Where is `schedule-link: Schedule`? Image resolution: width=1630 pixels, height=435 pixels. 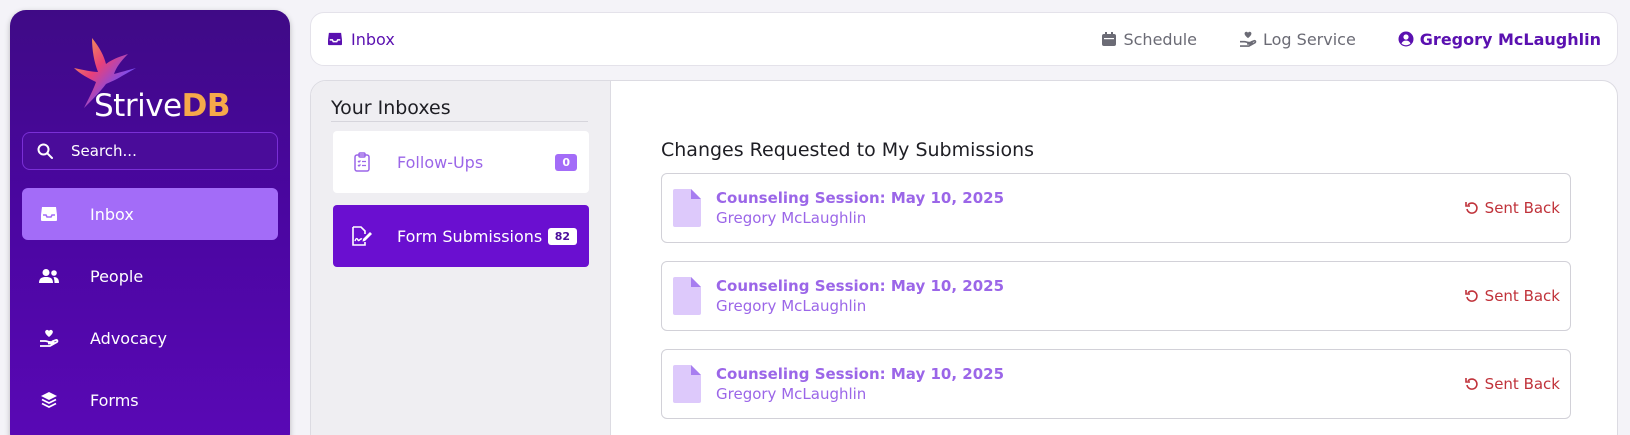
schedule-link: Schedule is located at coordinates (1149, 39).